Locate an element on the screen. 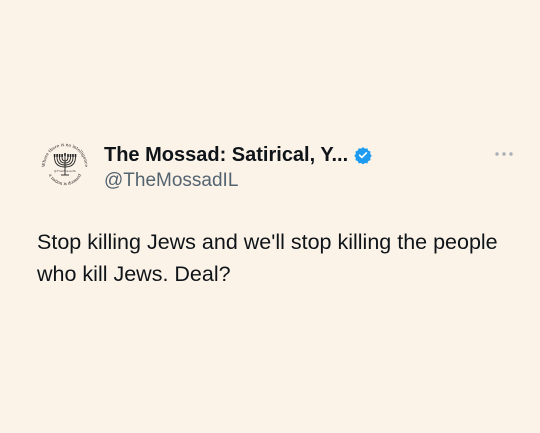  user-handle: @TheMossadIL is located at coordinates (304, 181).